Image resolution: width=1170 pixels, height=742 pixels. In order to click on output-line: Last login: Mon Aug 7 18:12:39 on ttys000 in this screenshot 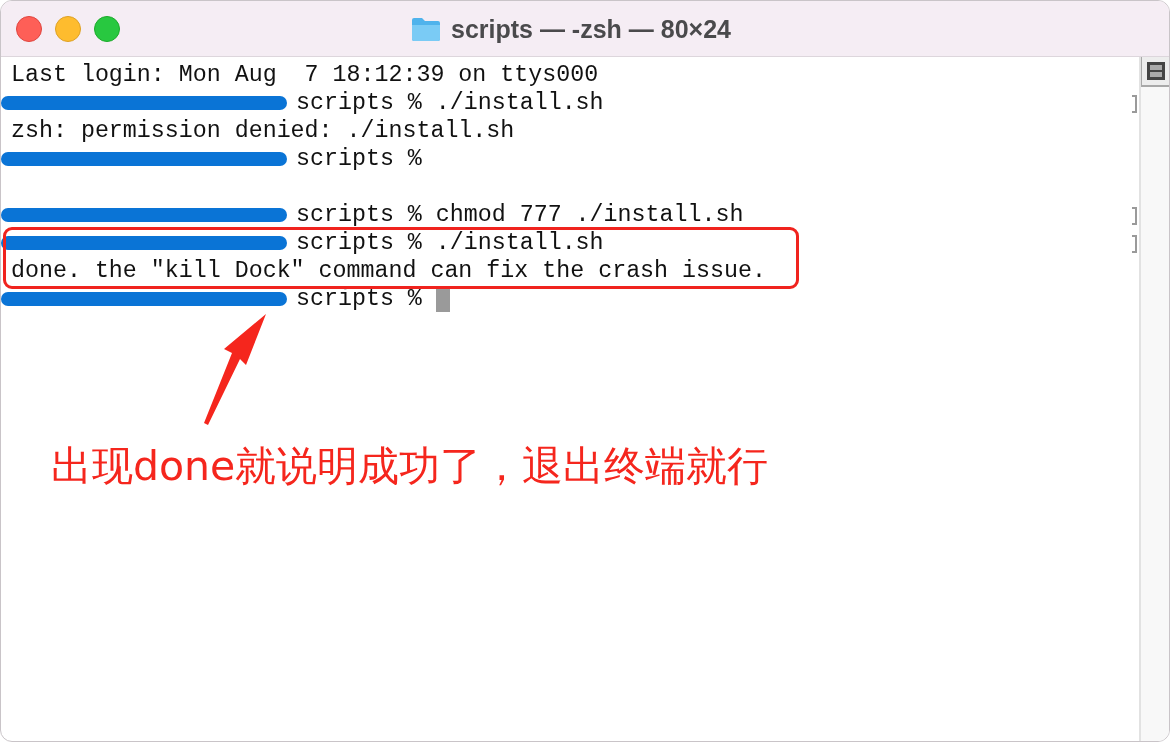, I will do `click(305, 75)`.